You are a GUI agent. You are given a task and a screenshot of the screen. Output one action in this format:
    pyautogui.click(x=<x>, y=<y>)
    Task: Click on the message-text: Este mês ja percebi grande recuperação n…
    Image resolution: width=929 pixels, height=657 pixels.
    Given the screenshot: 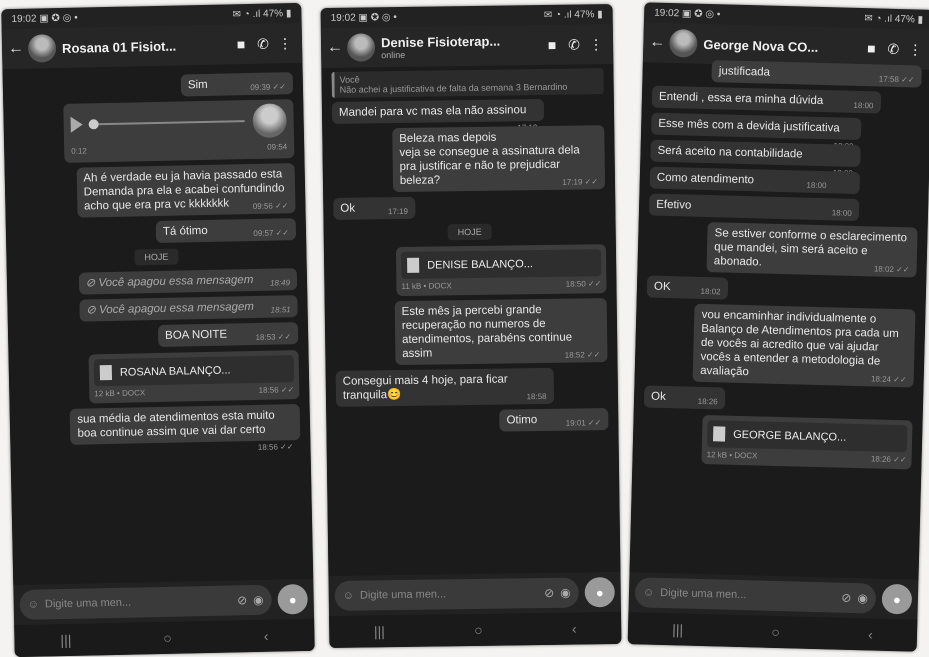 What is the action you would take?
    pyautogui.click(x=487, y=332)
    